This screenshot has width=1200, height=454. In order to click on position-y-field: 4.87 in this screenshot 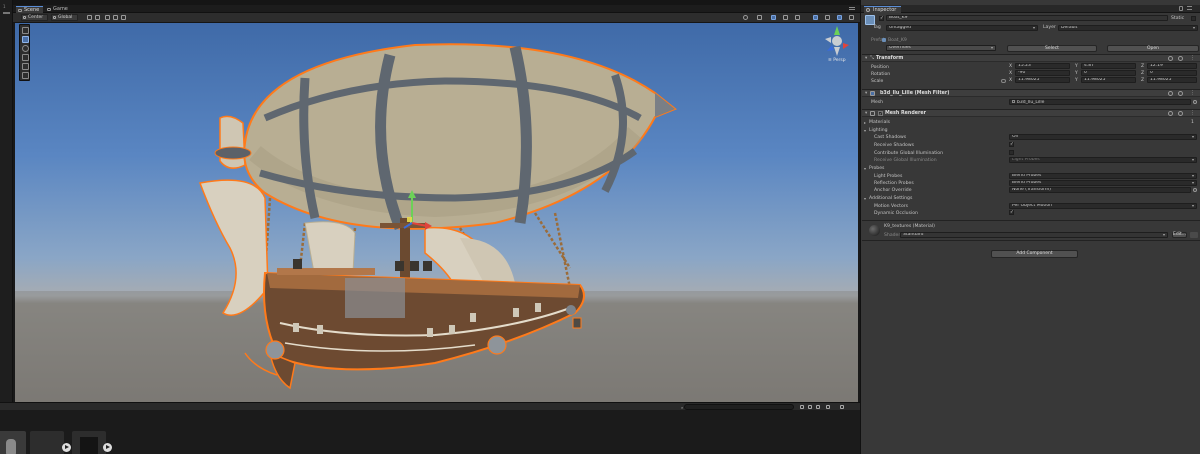, I will do `click(1108, 66)`.